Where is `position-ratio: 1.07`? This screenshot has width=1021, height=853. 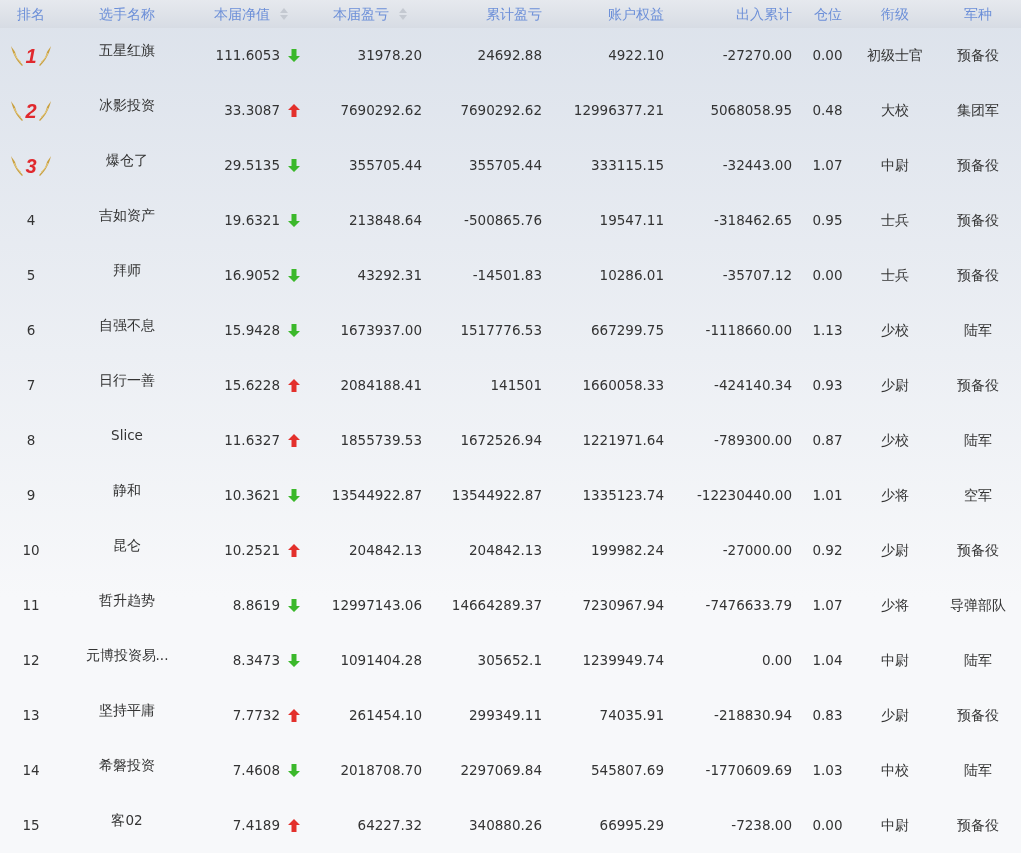 position-ratio: 1.07 is located at coordinates (827, 606).